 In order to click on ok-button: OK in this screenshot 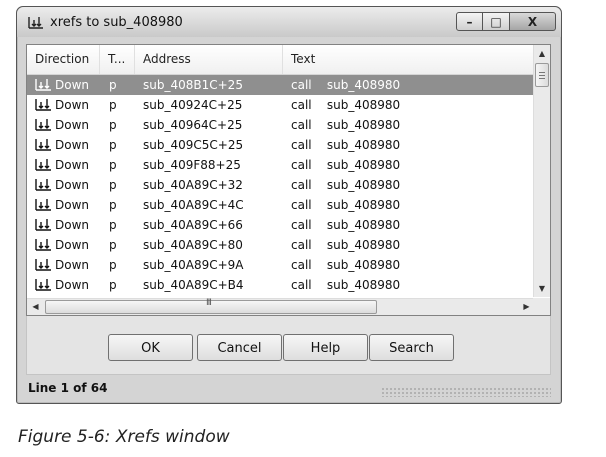, I will do `click(150, 347)`.